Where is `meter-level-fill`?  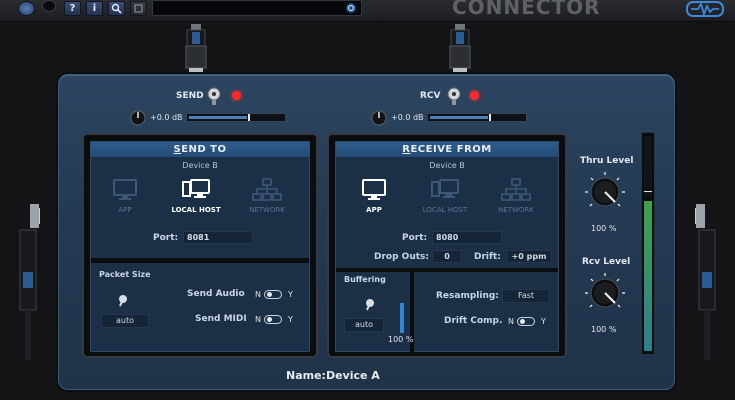 meter-level-fill is located at coordinates (648, 276).